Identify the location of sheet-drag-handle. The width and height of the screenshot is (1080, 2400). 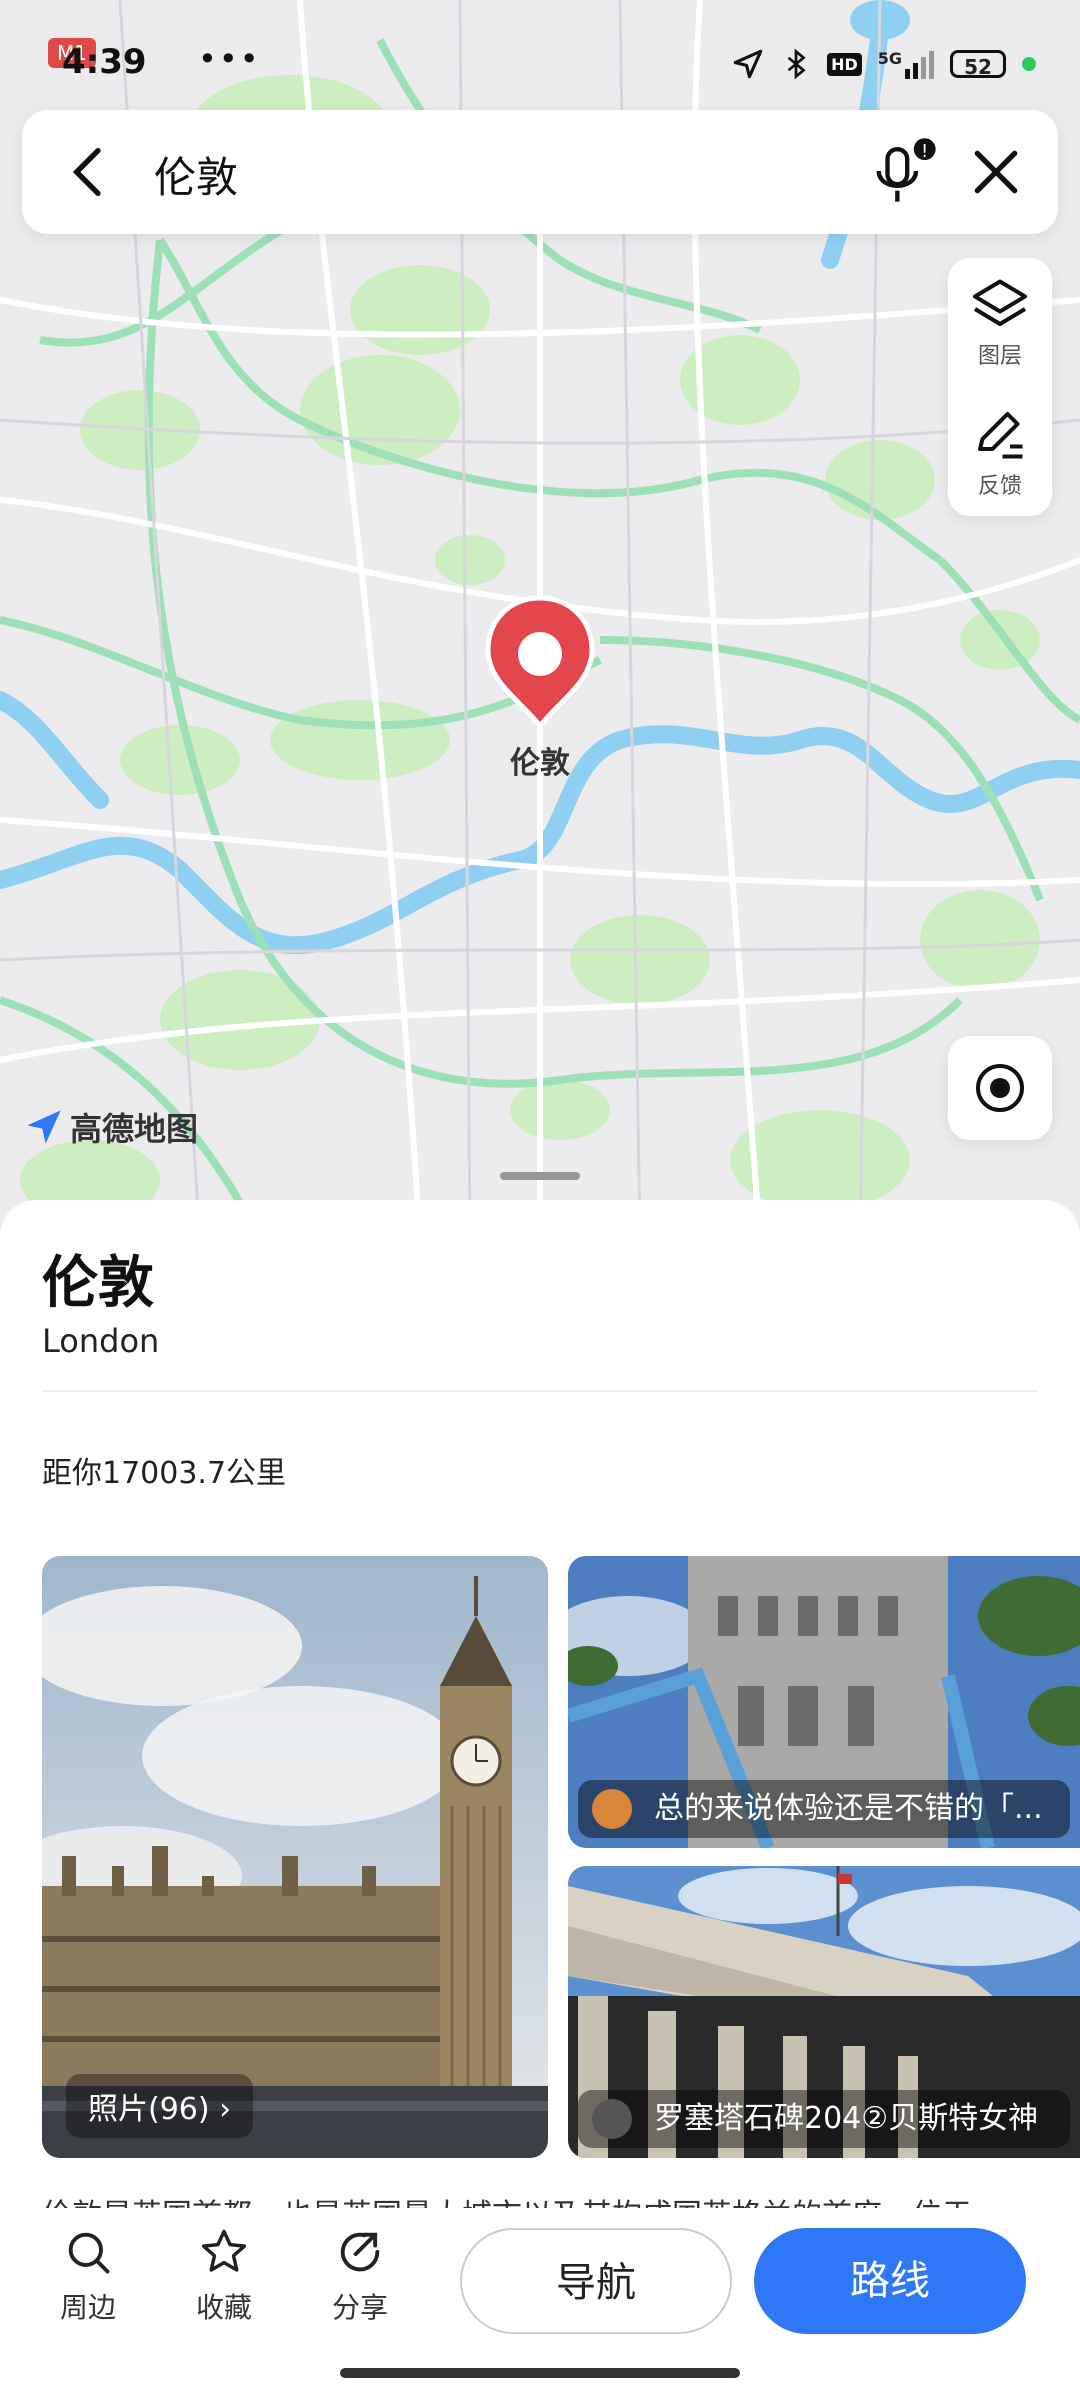
(540, 1176).